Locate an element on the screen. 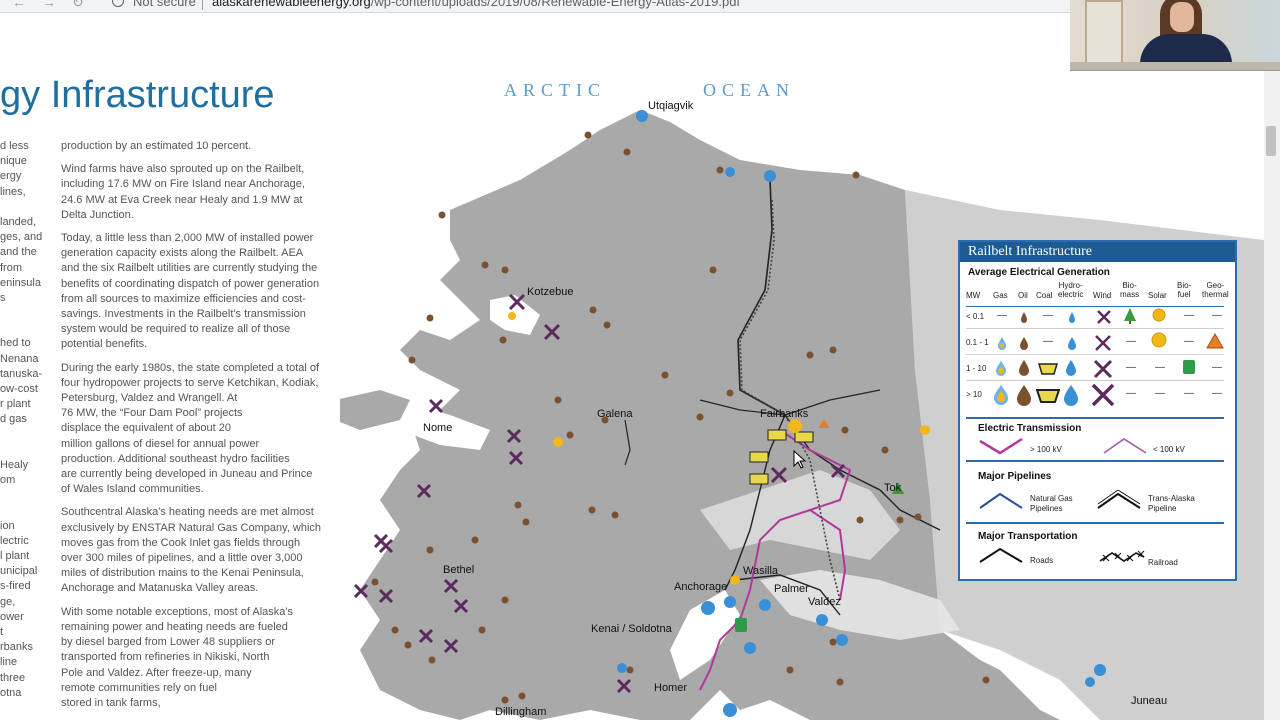  back-icon: ← is located at coordinates (19, 5).